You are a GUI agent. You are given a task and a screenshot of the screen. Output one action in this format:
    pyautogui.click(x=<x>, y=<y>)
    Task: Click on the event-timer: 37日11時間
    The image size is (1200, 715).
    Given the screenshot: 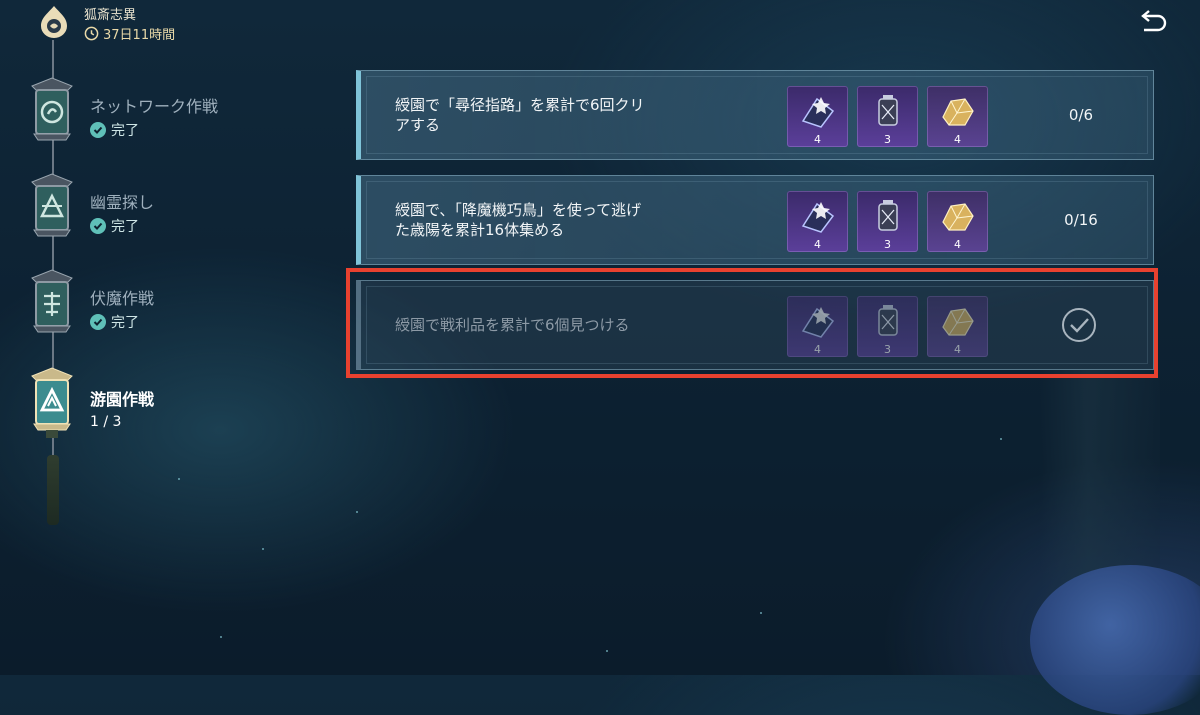 What is the action you would take?
    pyautogui.click(x=129, y=33)
    